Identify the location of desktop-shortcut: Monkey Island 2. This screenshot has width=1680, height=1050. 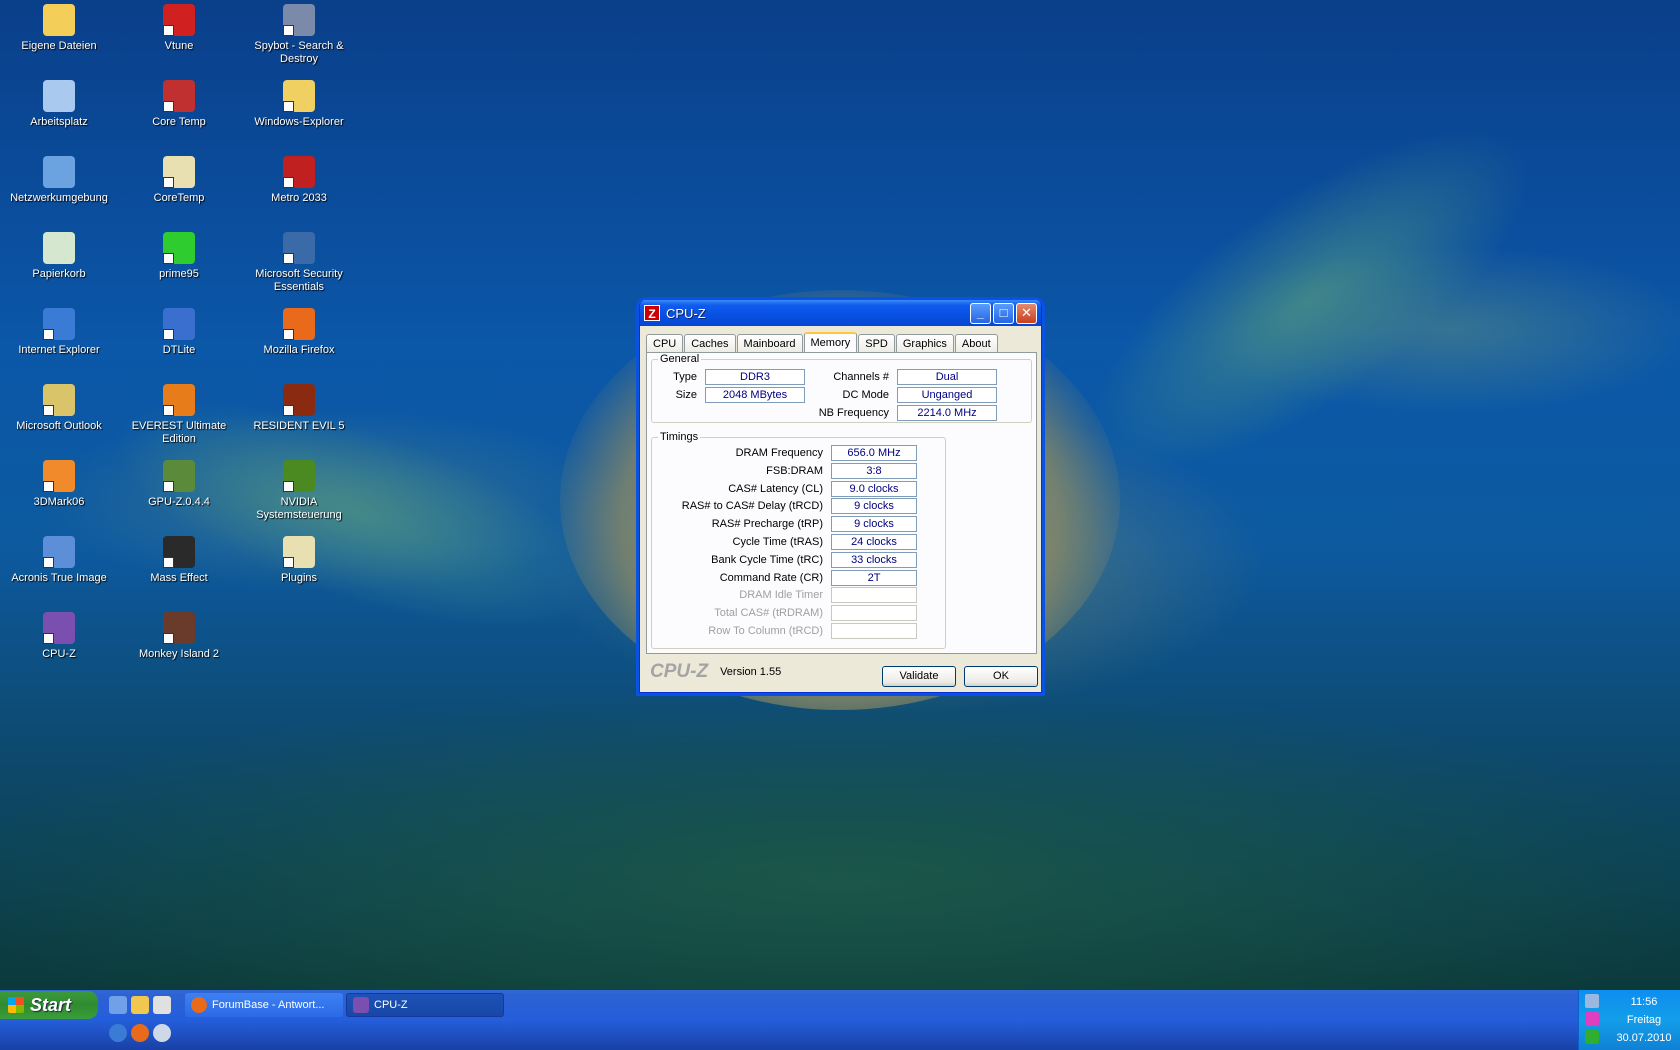
(179, 636).